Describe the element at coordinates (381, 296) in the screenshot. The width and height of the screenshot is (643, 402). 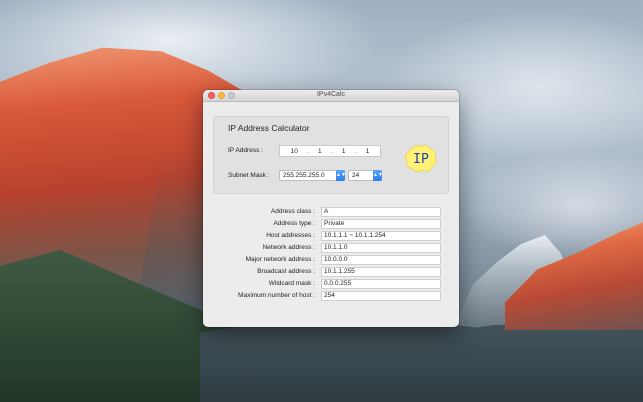
I see `max-hosts-field: 254` at that location.